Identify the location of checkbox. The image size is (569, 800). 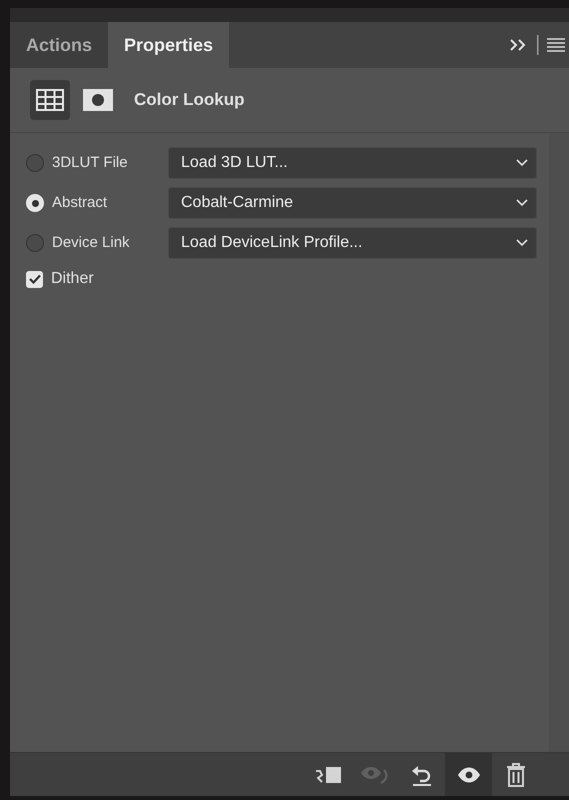
(34, 279).